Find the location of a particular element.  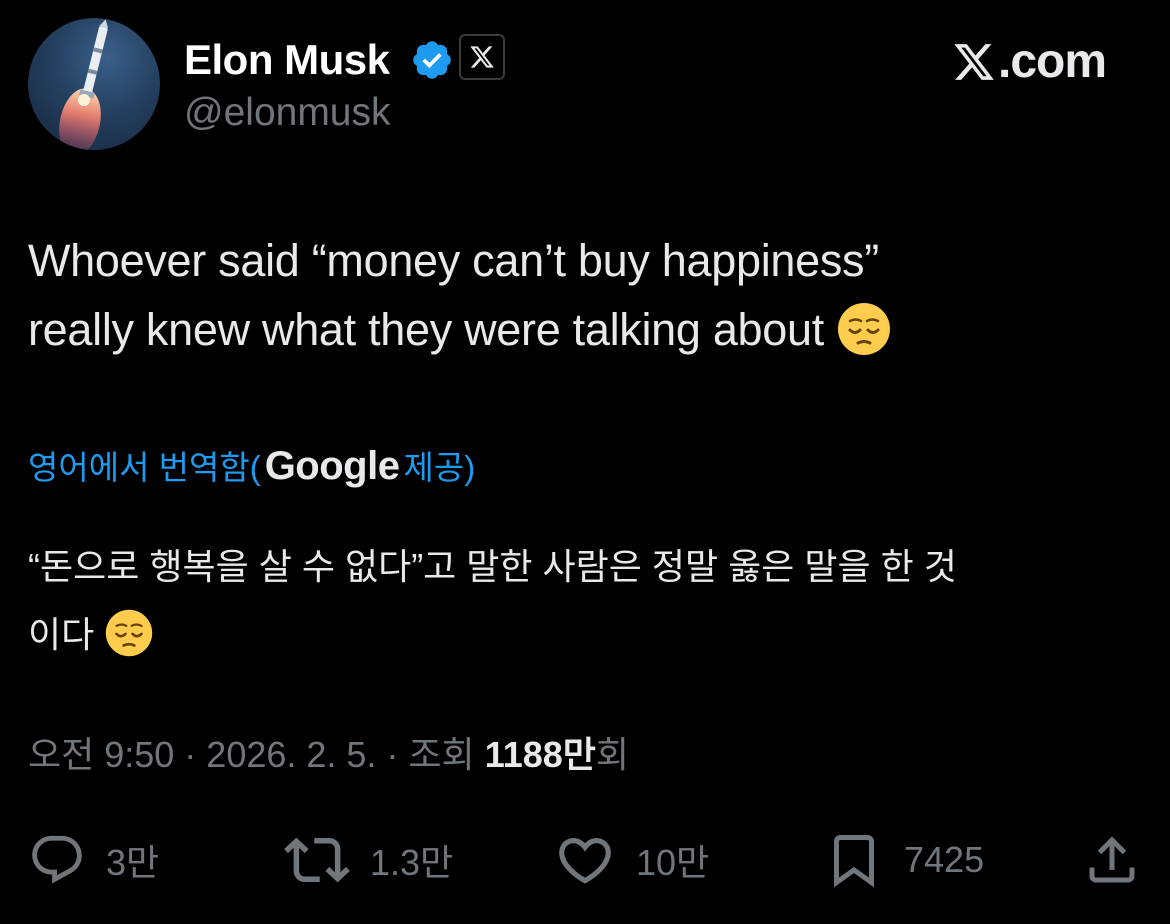

bookmark-count: 7425 is located at coordinates (944, 859).